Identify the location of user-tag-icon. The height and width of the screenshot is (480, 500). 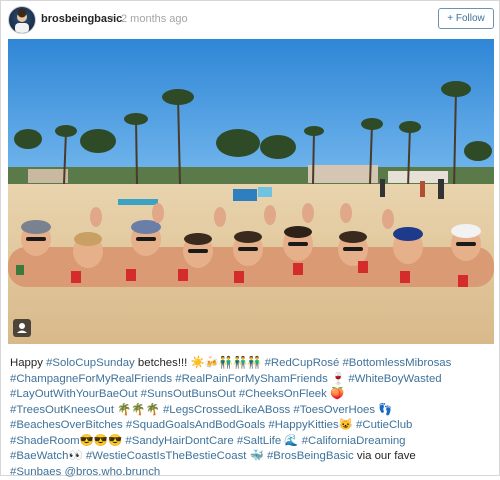
(22, 328).